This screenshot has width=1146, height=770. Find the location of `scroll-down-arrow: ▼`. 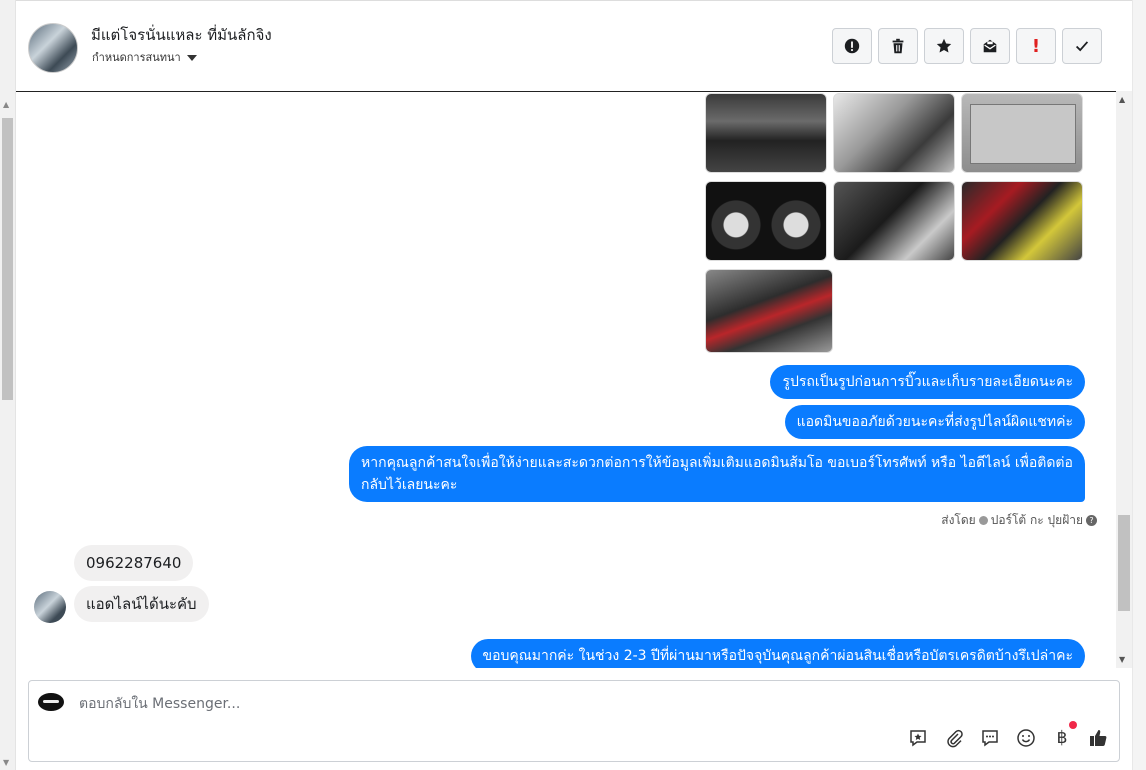

scroll-down-arrow: ▼ is located at coordinates (6, 762).